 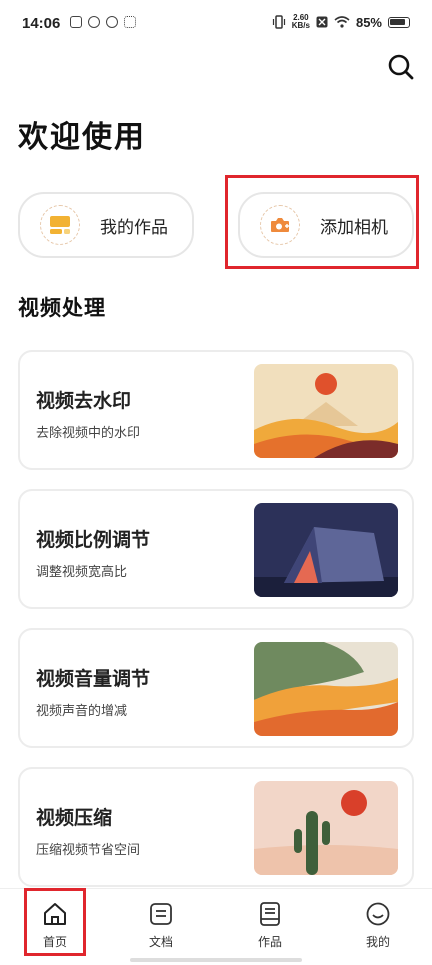 I want to click on battery-icon, so click(x=399, y=22).